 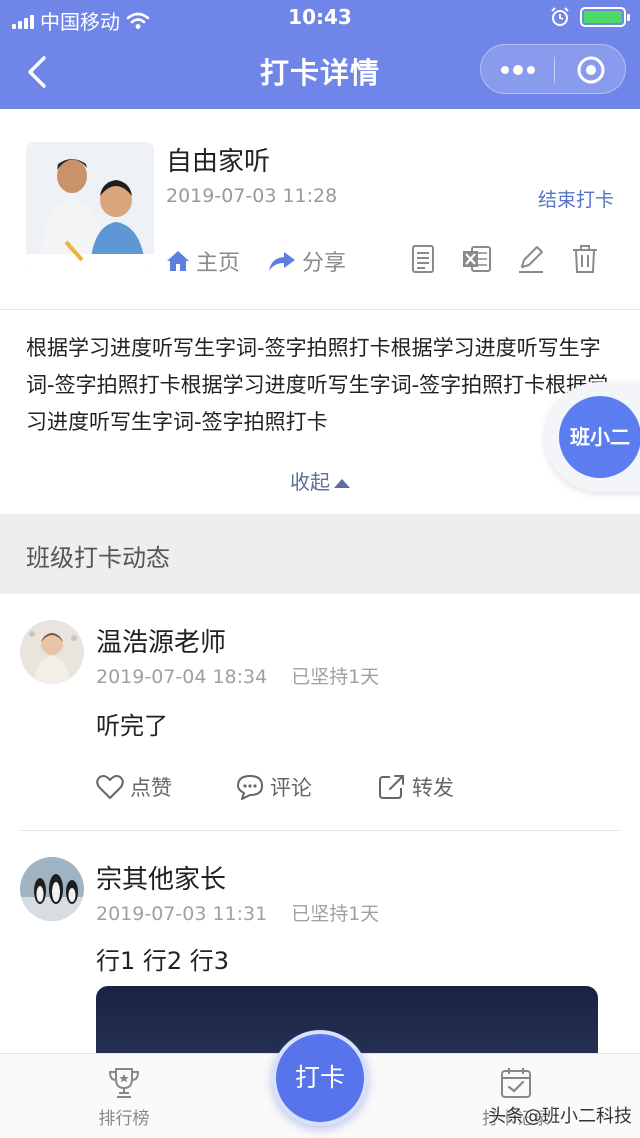 What do you see at coordinates (531, 259) in the screenshot?
I see `edit-icon` at bounding box center [531, 259].